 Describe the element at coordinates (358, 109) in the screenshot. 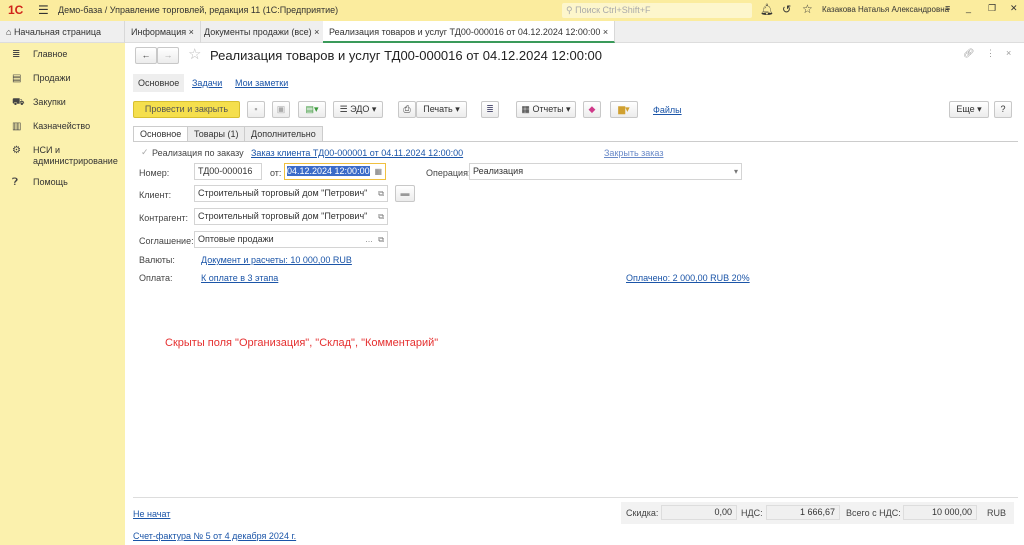

I see `edo-button: ☰ ЭДО ▾` at that location.